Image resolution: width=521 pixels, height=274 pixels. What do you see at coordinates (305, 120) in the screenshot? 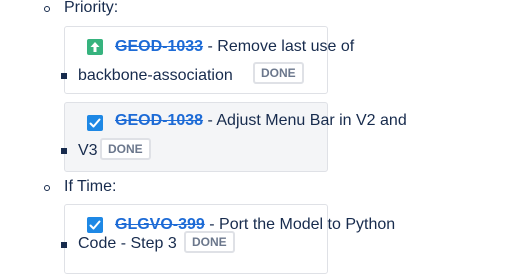
I see `issue-summary: - Adjust Menu Bar in V2 and` at bounding box center [305, 120].